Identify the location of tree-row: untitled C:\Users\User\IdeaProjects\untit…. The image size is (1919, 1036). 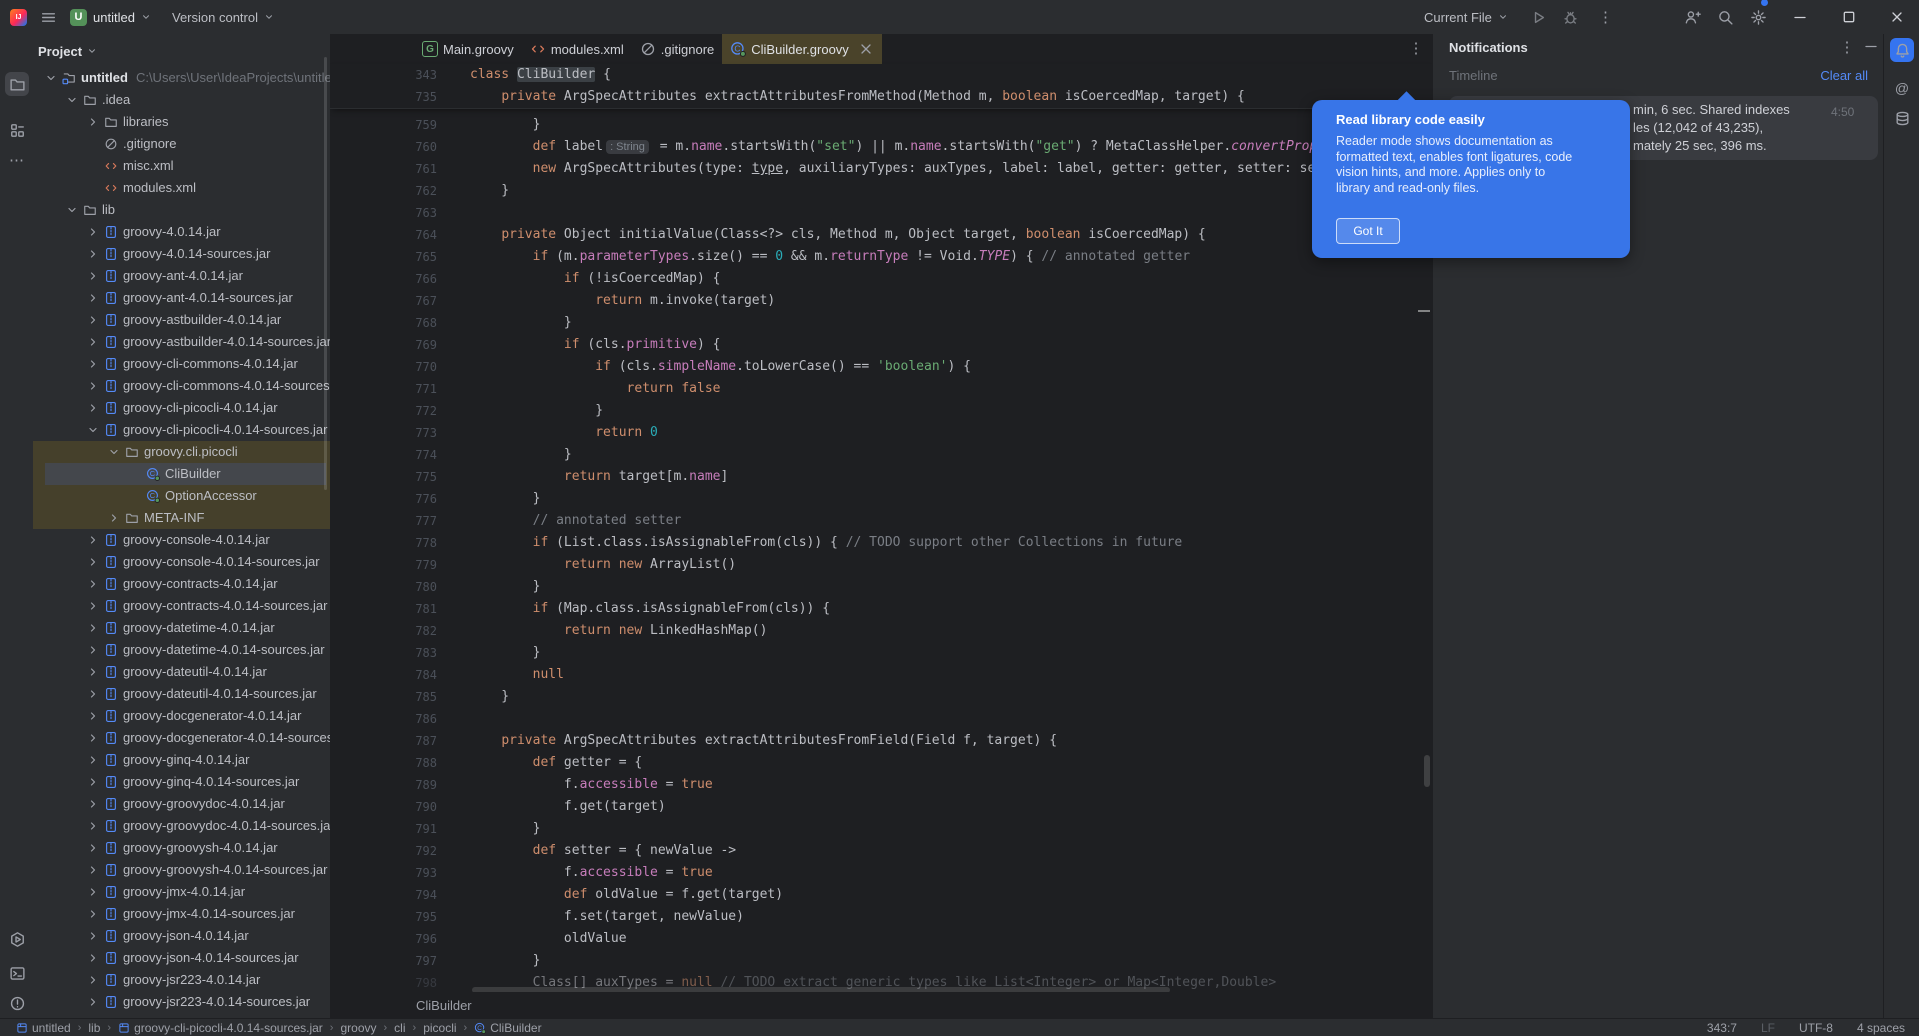
(181, 78).